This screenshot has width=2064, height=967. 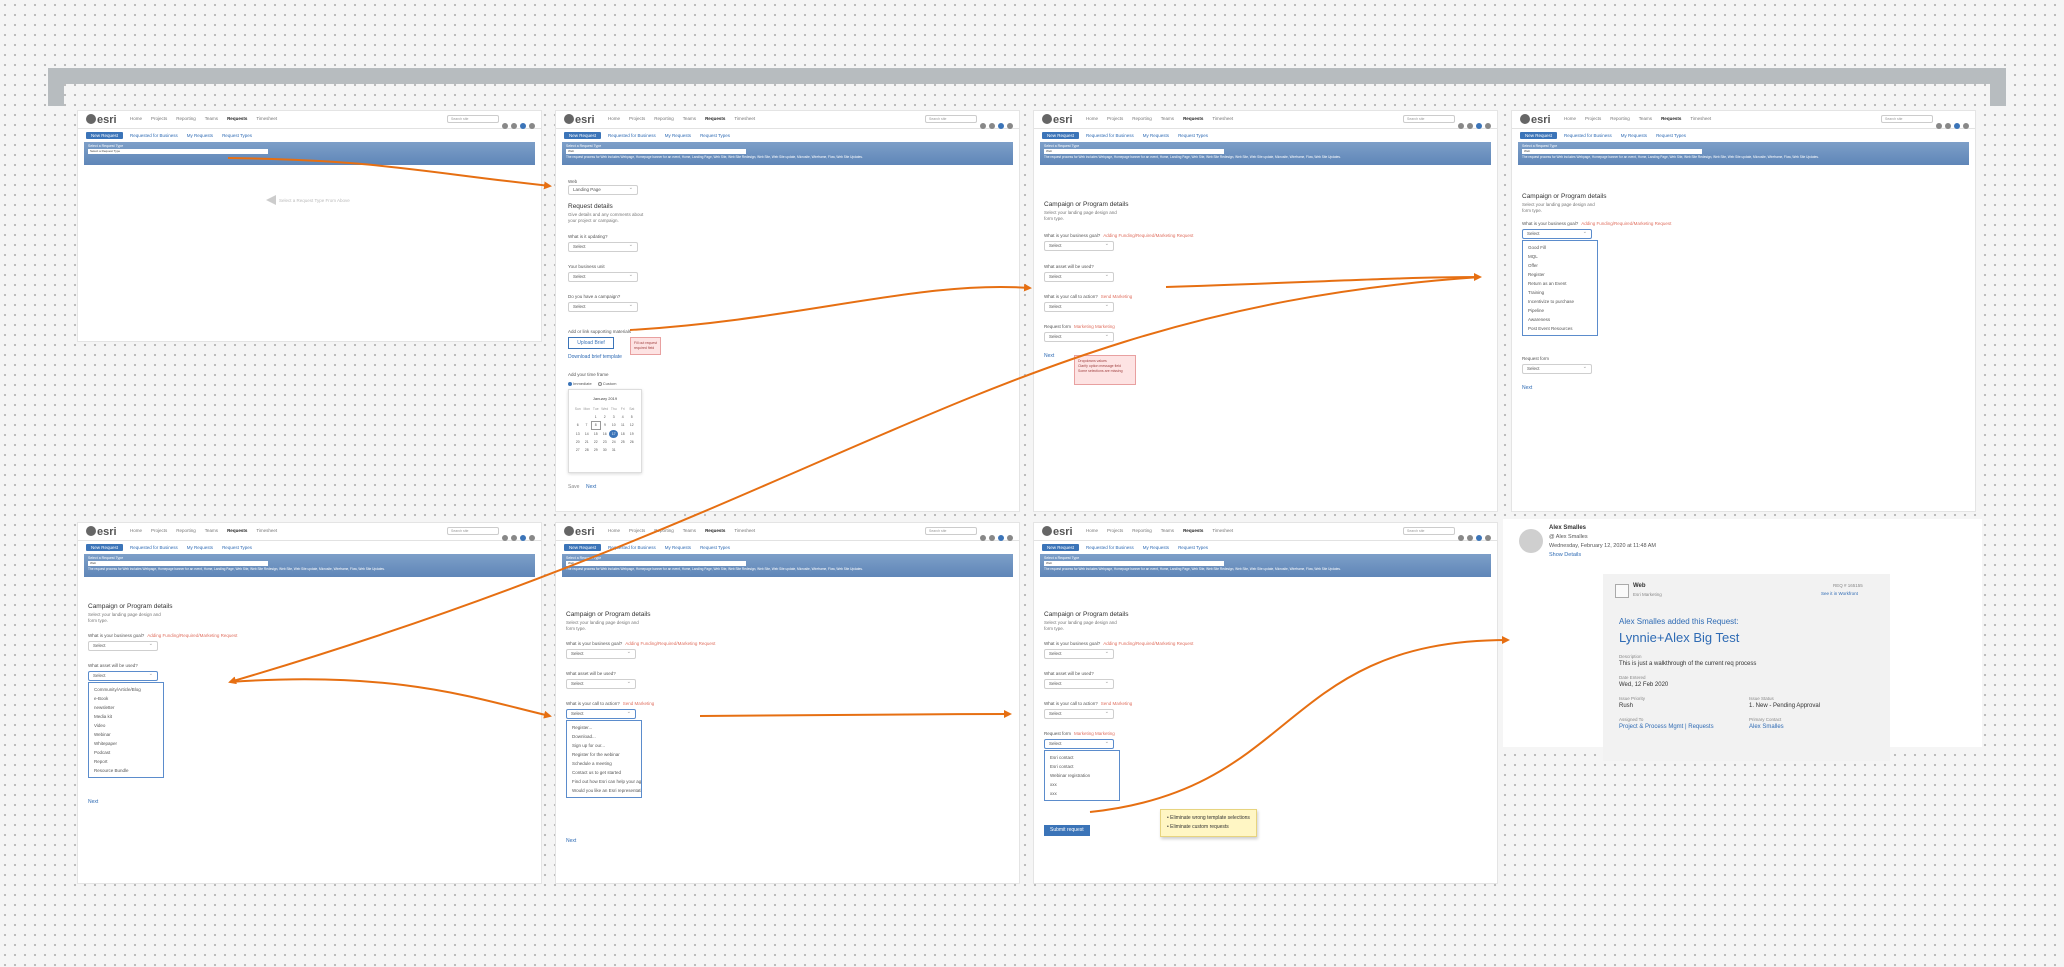 I want to click on calendar-day: 15, so click(x=595, y=434).